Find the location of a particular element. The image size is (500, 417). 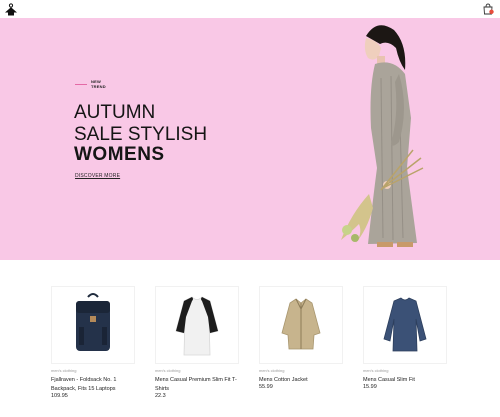

hero-eyebrow: NEW TREND is located at coordinates (90, 84).